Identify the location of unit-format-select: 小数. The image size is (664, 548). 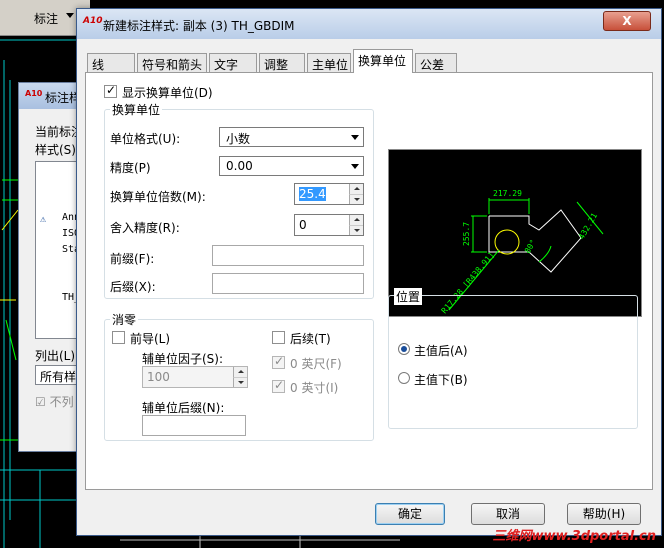
(291, 137).